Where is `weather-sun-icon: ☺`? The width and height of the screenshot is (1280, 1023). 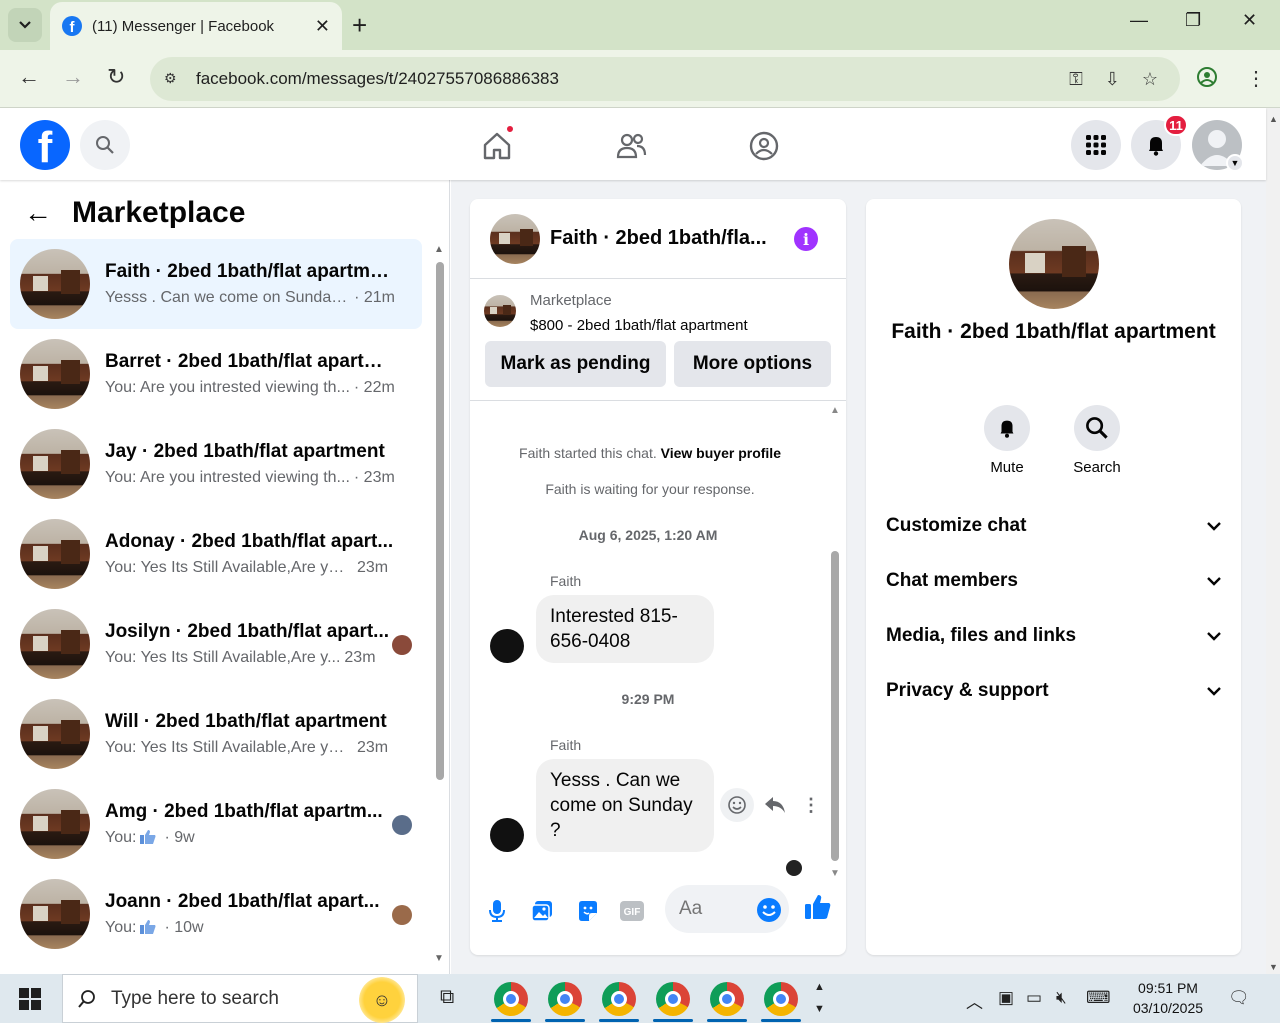 weather-sun-icon: ☺ is located at coordinates (382, 1000).